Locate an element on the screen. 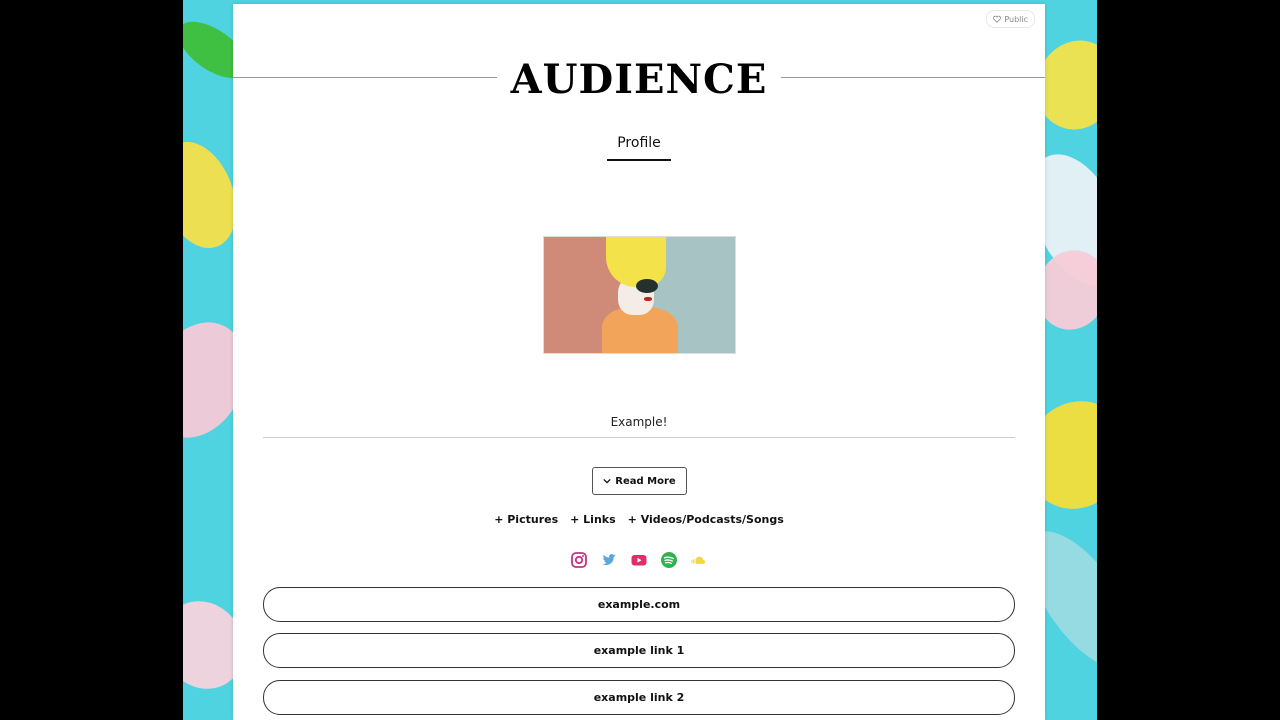 This screenshot has width=1280, height=720. bio-text: Example! is located at coordinates (639, 422).